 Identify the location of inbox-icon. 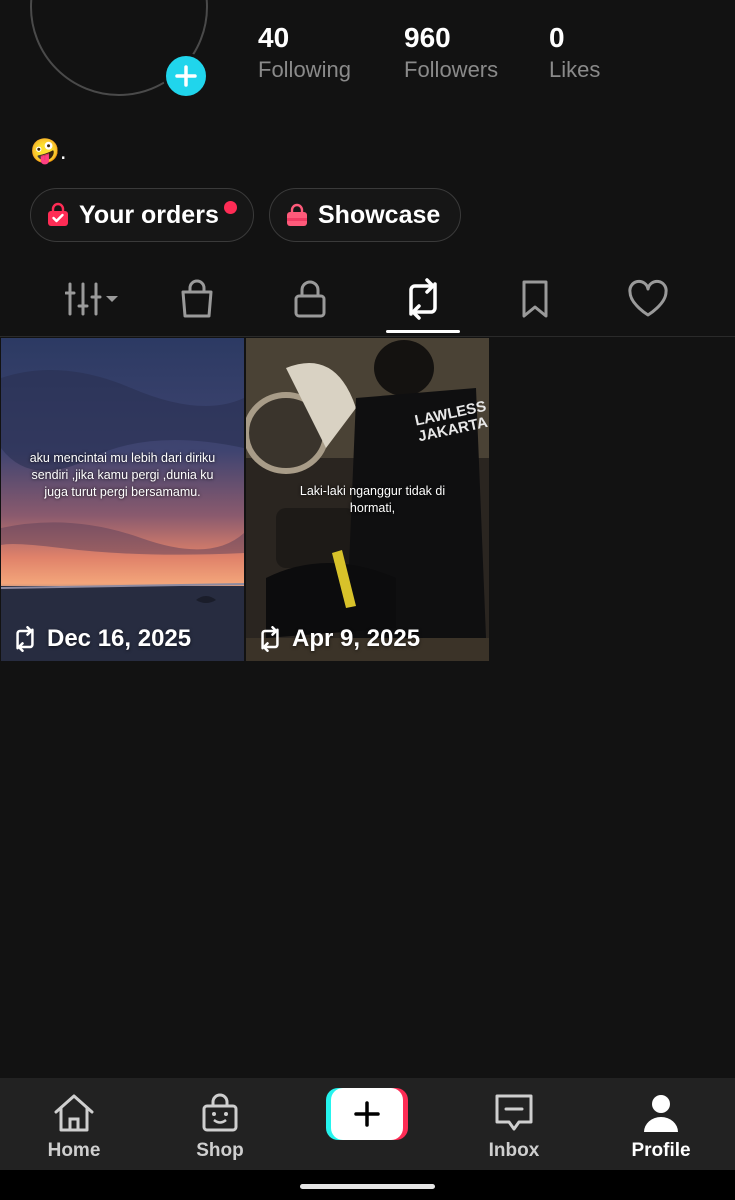
(514, 1112).